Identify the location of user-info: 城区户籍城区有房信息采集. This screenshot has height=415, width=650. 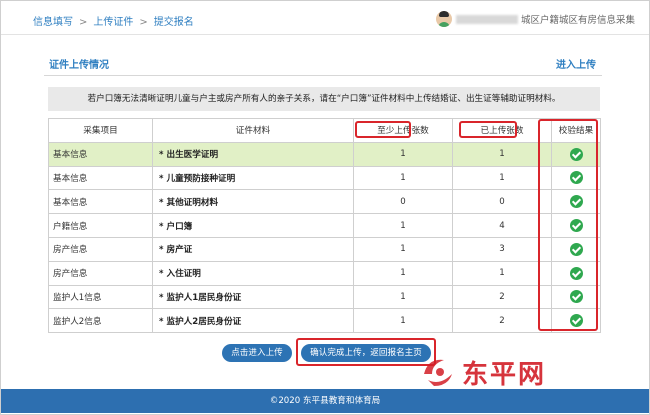
(535, 19).